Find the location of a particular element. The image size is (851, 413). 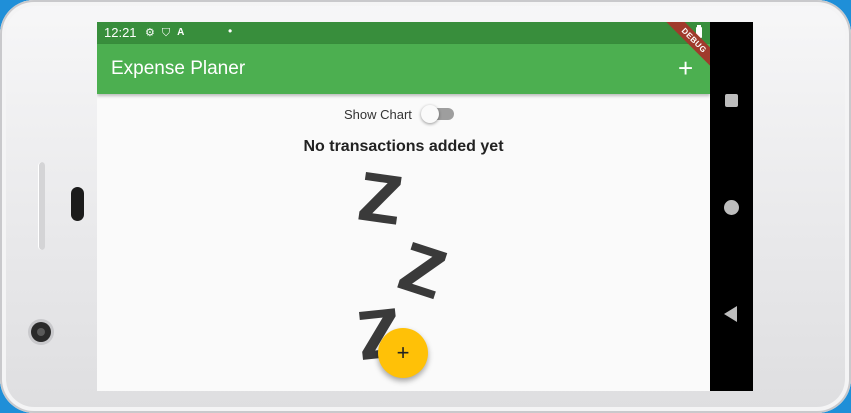

front-camera is located at coordinates (41, 332).